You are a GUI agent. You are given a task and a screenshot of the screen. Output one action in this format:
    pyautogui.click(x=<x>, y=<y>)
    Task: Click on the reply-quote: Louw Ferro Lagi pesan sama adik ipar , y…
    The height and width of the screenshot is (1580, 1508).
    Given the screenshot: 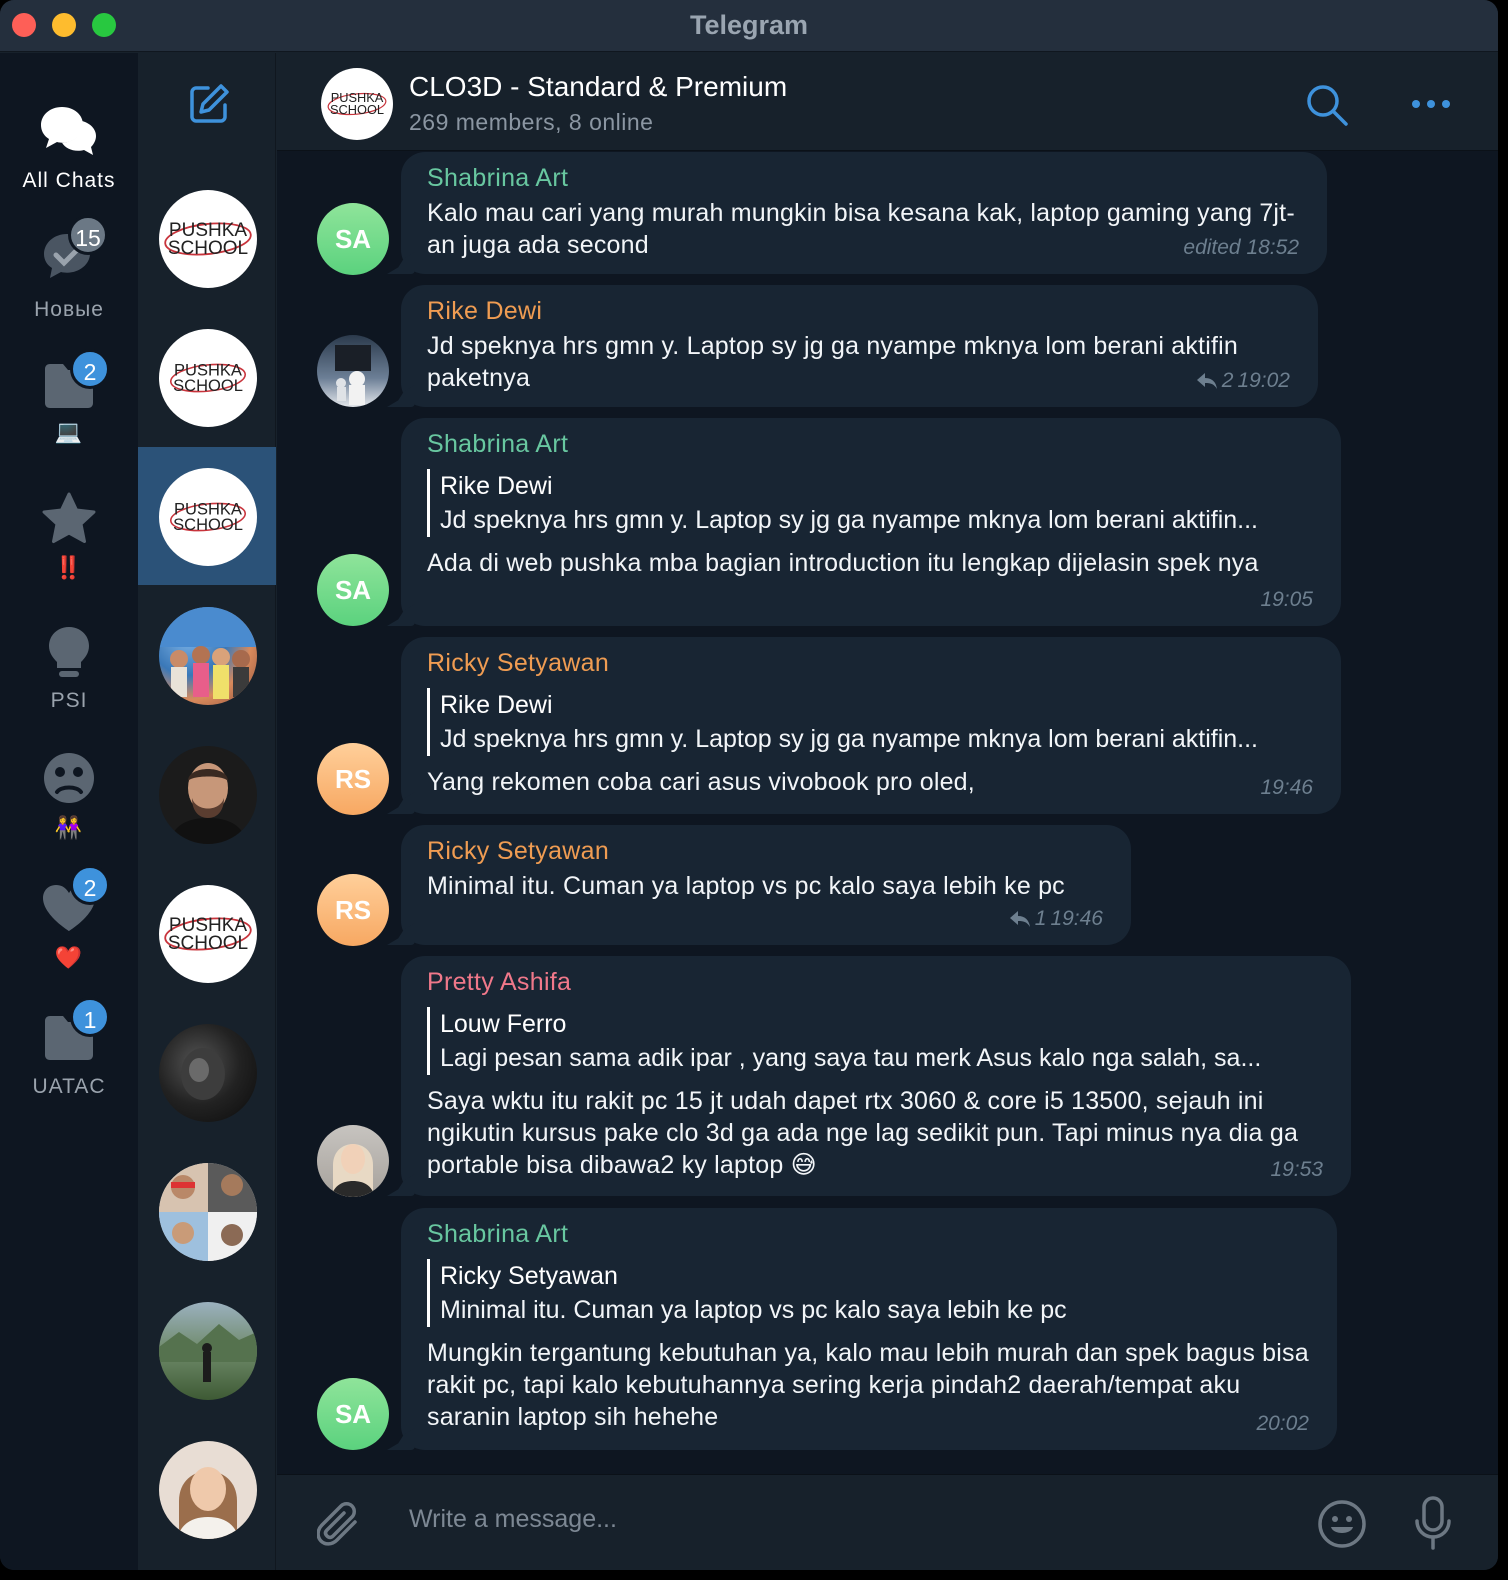 What is the action you would take?
    pyautogui.click(x=876, y=1041)
    